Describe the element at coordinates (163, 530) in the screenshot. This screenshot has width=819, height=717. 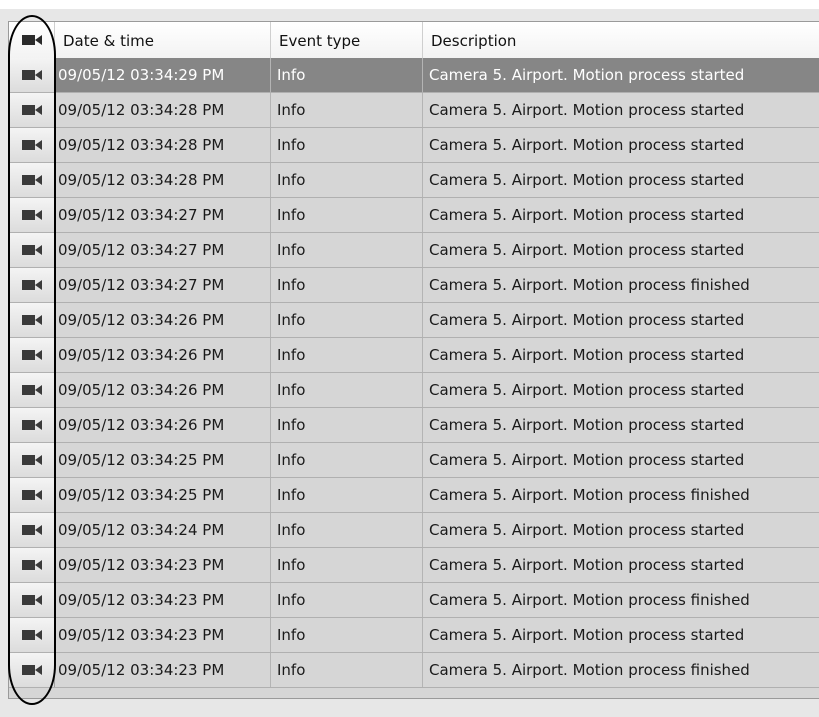
I see `cell-date: 09/05/12 03:34:24 PM` at that location.